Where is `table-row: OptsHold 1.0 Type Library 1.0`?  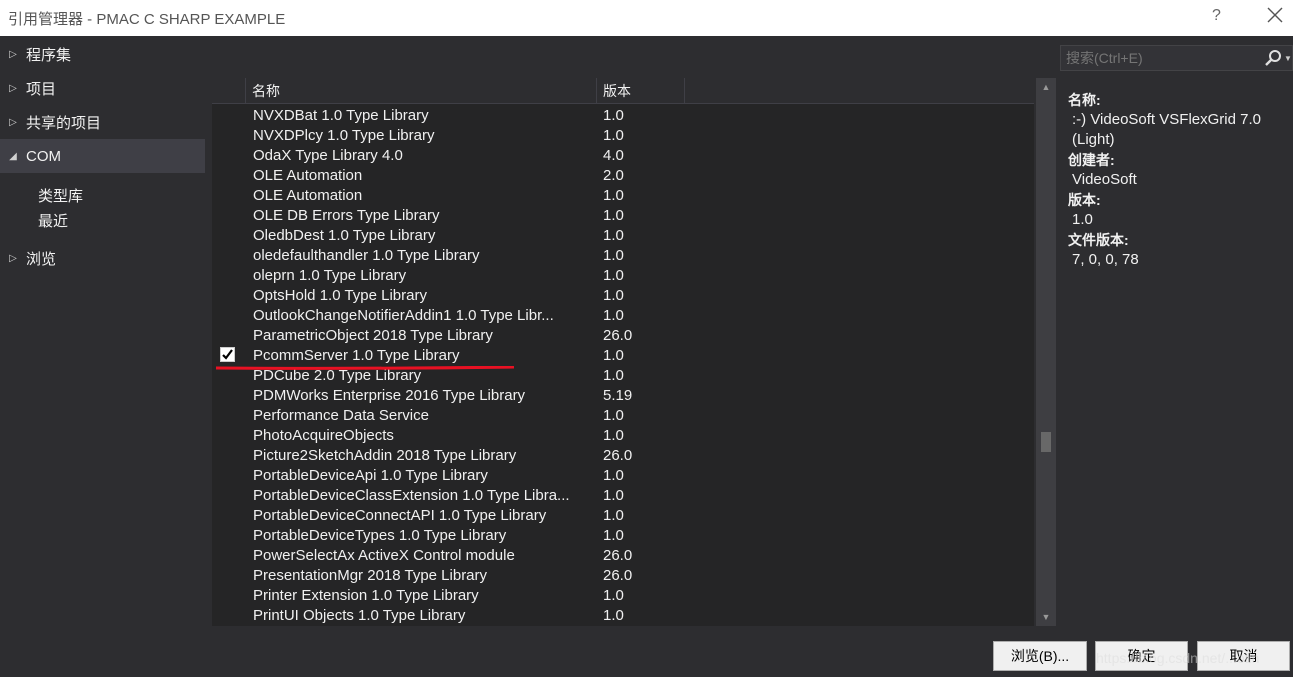
table-row: OptsHold 1.0 Type Library 1.0 is located at coordinates (623, 295).